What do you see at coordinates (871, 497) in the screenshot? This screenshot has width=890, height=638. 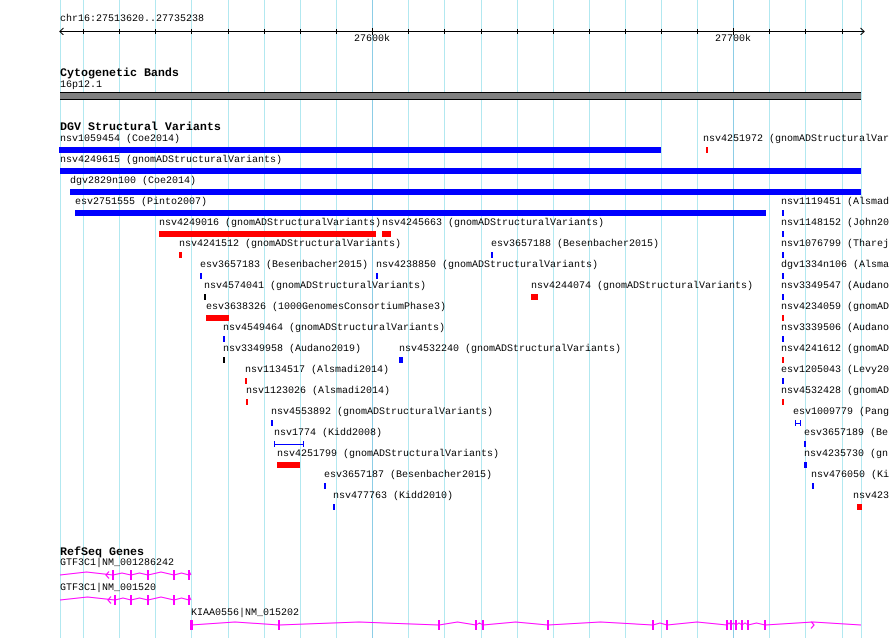 I see `variant-label: nsv423` at bounding box center [871, 497].